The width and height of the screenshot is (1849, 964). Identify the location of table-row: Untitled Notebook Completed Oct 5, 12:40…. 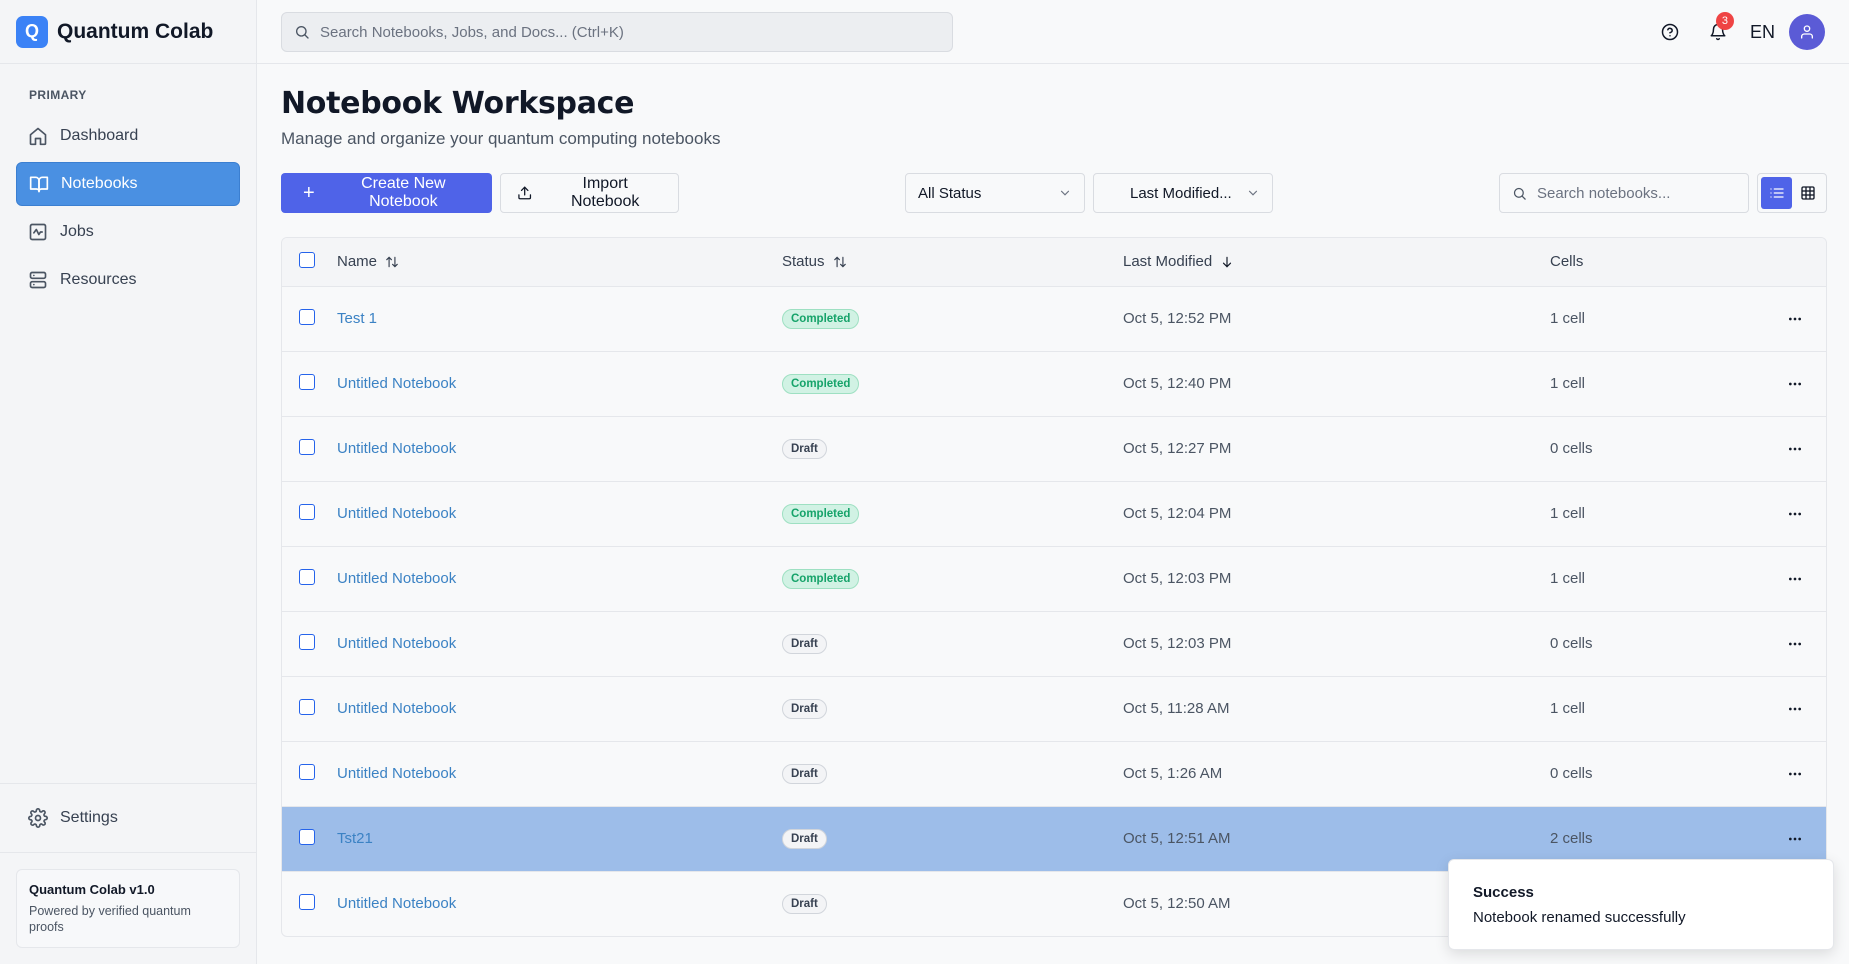
(1054, 384).